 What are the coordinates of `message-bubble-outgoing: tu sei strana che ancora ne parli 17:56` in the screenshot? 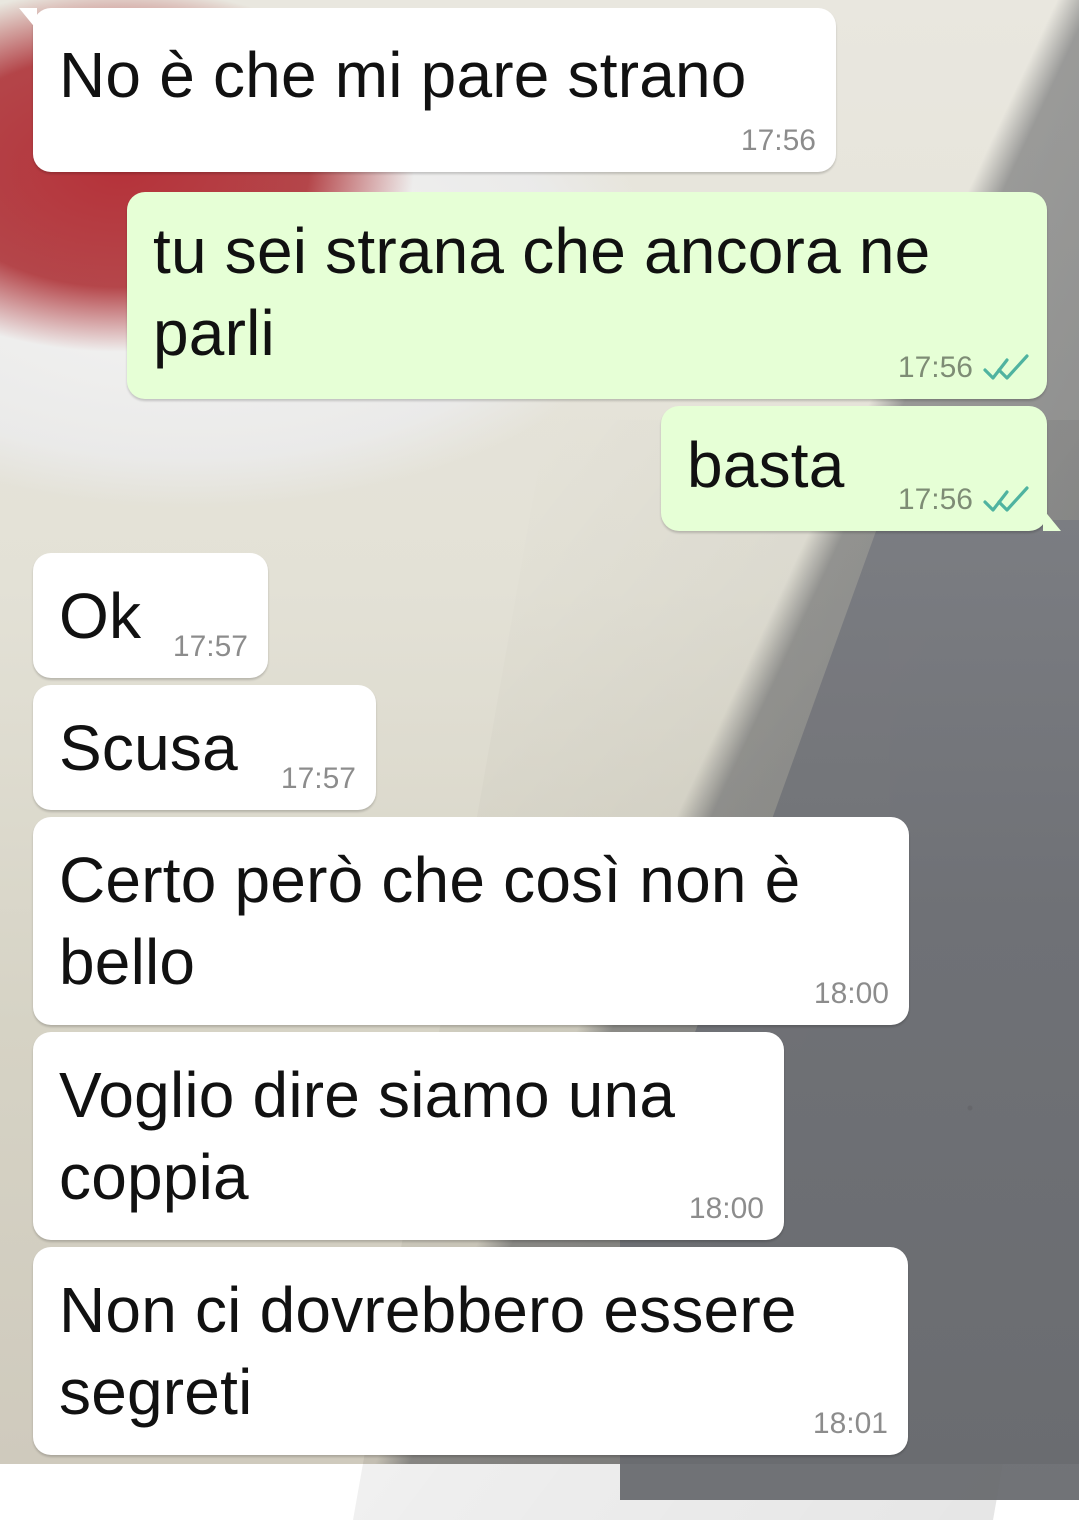 It's located at (587, 295).